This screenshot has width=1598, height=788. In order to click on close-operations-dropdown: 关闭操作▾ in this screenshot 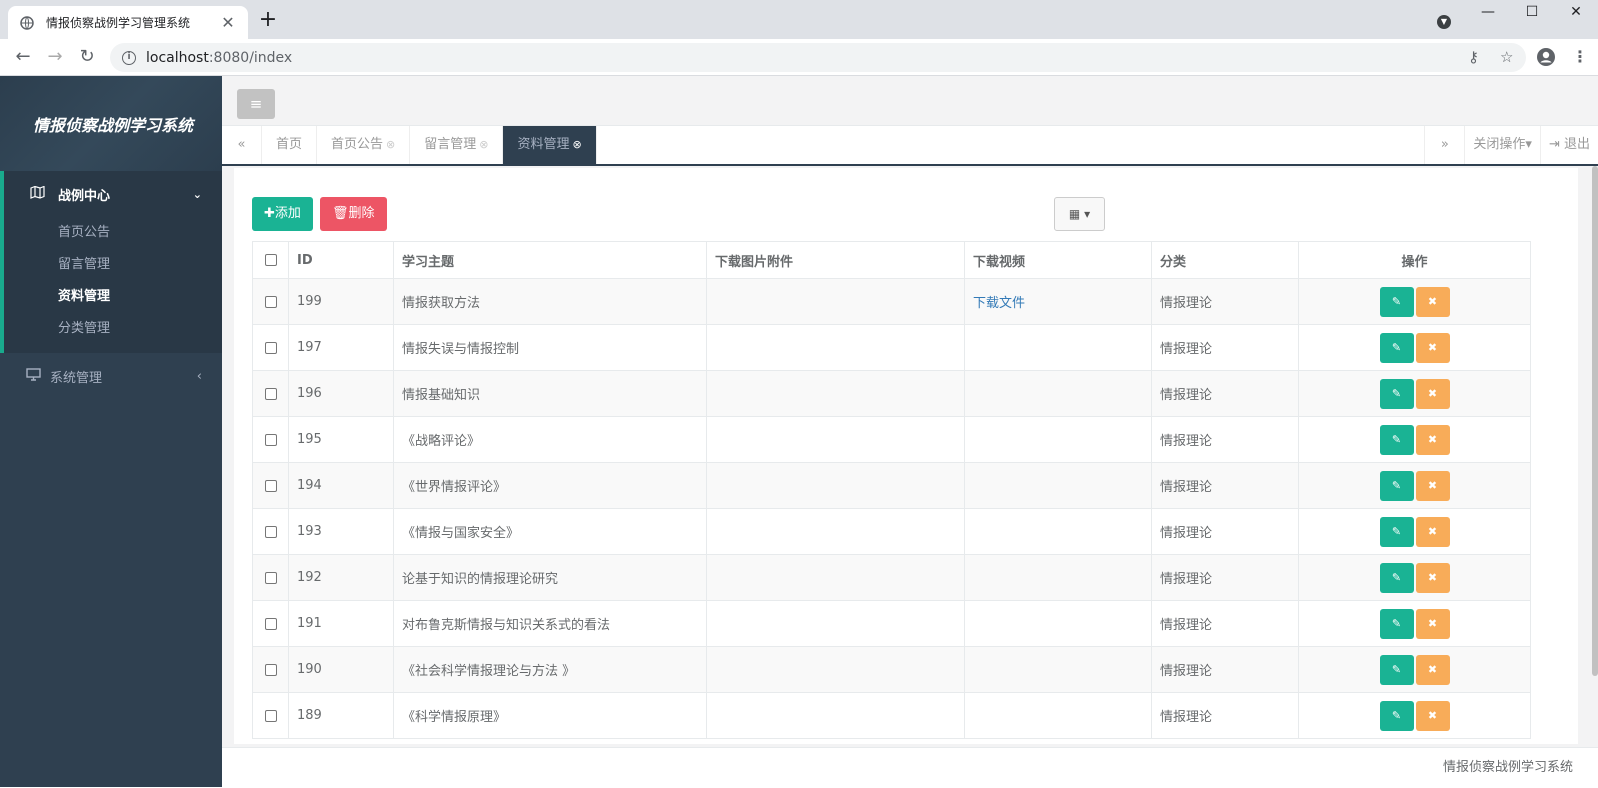, I will do `click(1502, 145)`.